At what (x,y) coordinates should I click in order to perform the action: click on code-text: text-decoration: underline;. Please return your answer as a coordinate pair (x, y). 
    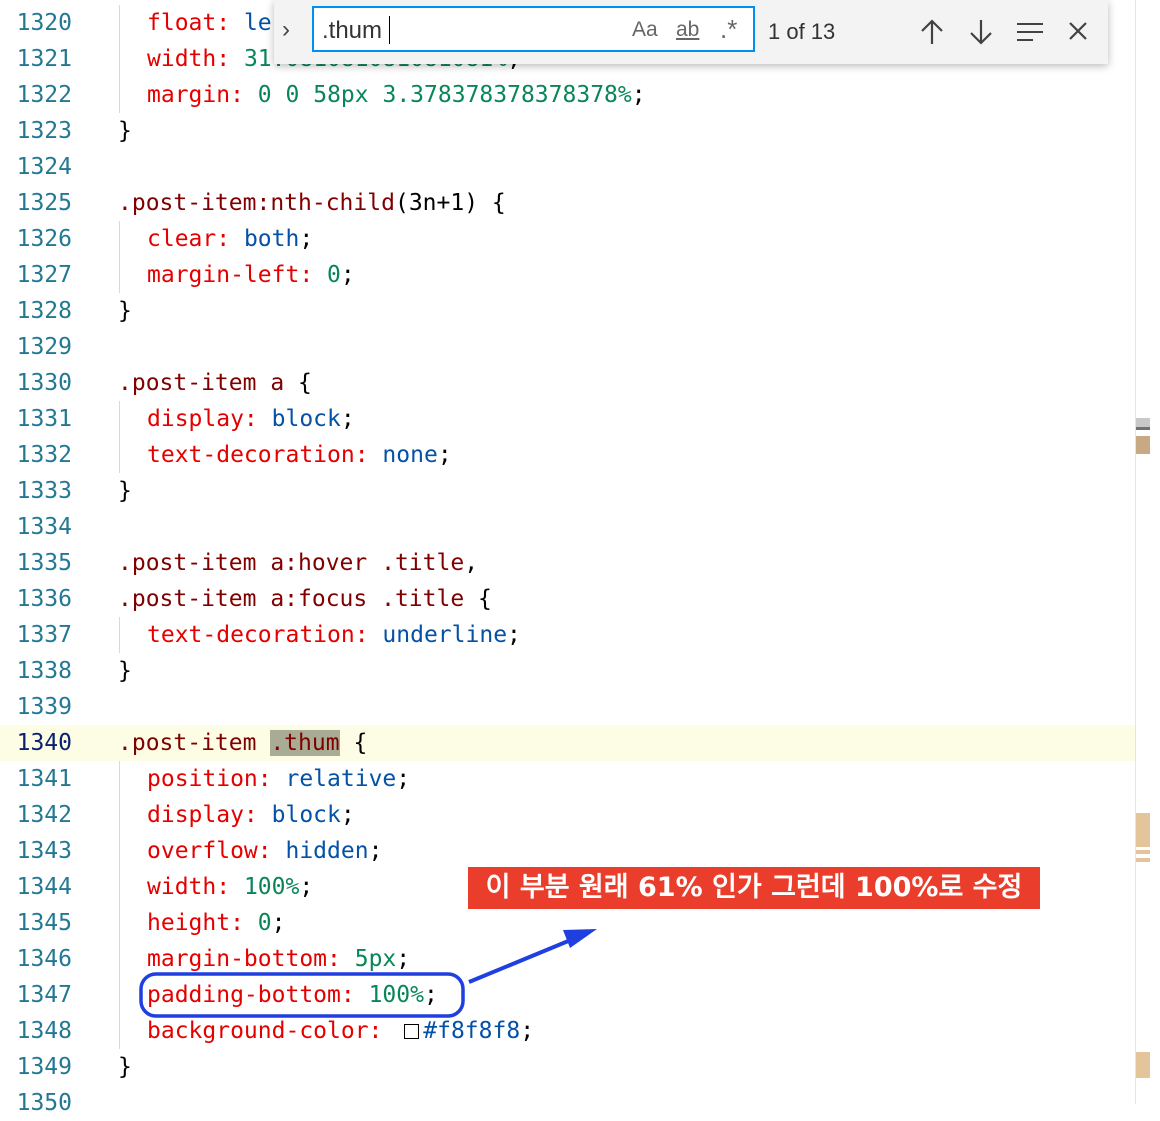
    Looking at the image, I should click on (334, 635).